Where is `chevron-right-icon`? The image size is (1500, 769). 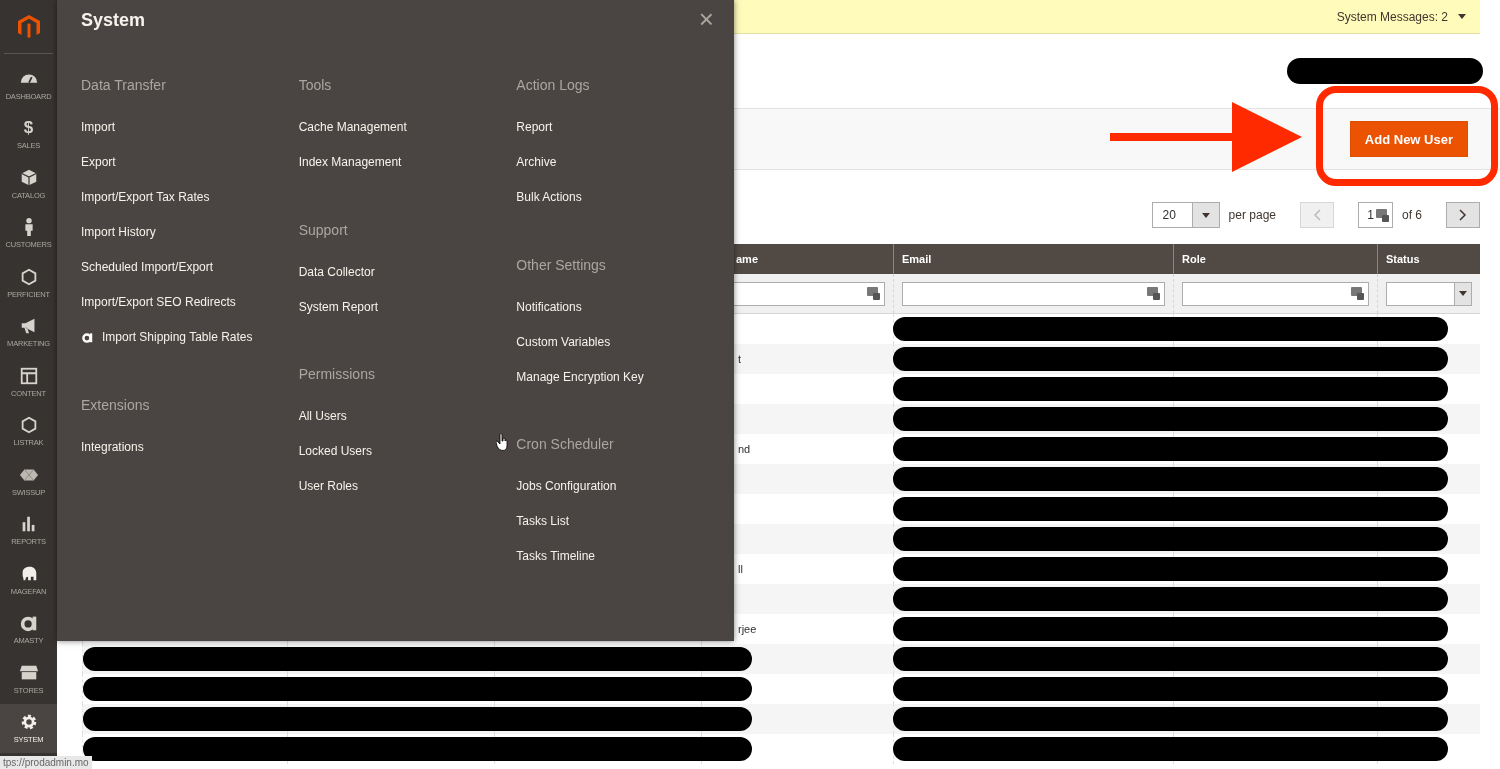 chevron-right-icon is located at coordinates (1463, 215).